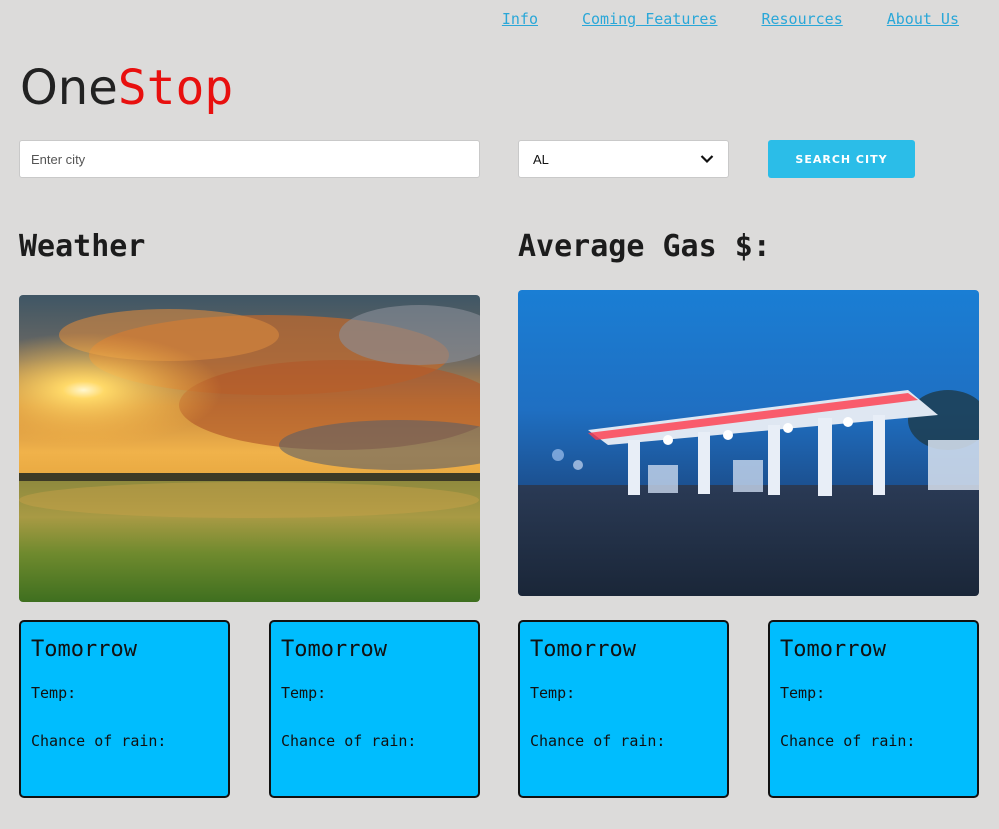 The width and height of the screenshot is (999, 829). Describe the element at coordinates (69, 88) in the screenshot. I see `logo-text-one: One` at that location.